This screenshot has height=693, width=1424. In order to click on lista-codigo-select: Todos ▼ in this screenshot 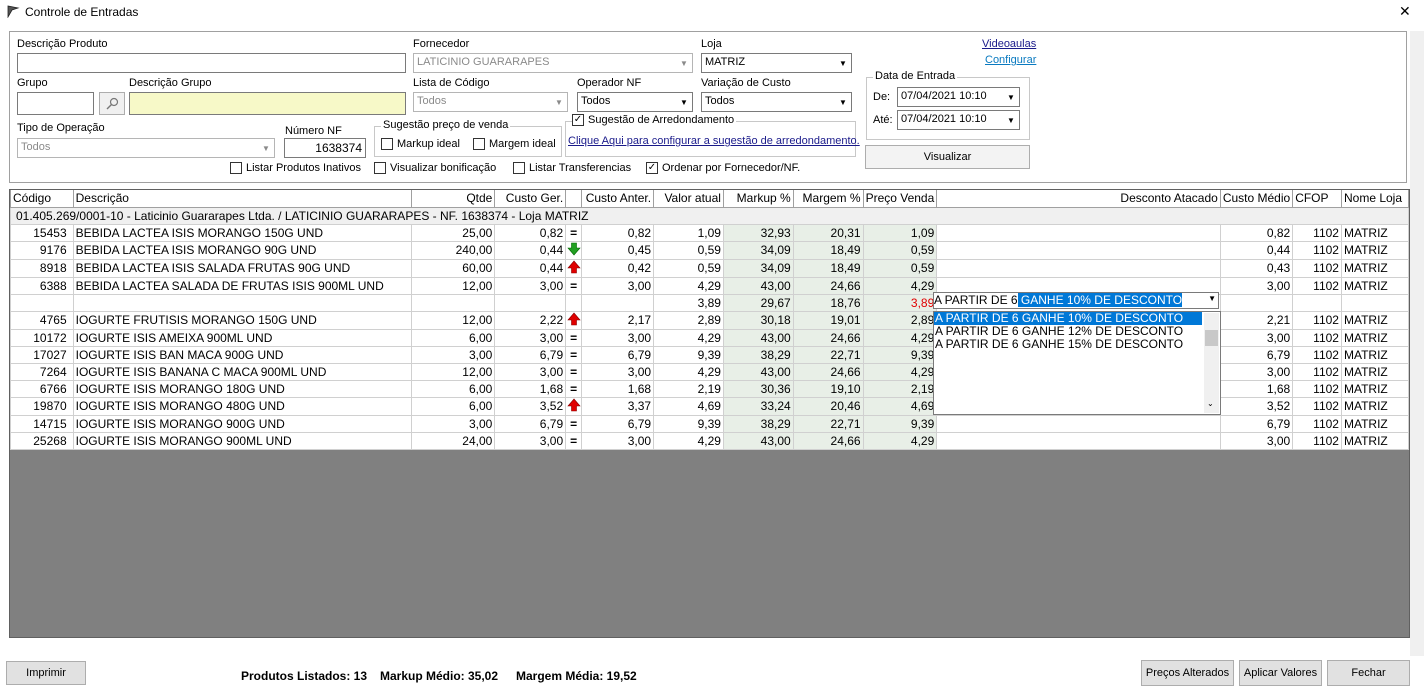, I will do `click(490, 102)`.